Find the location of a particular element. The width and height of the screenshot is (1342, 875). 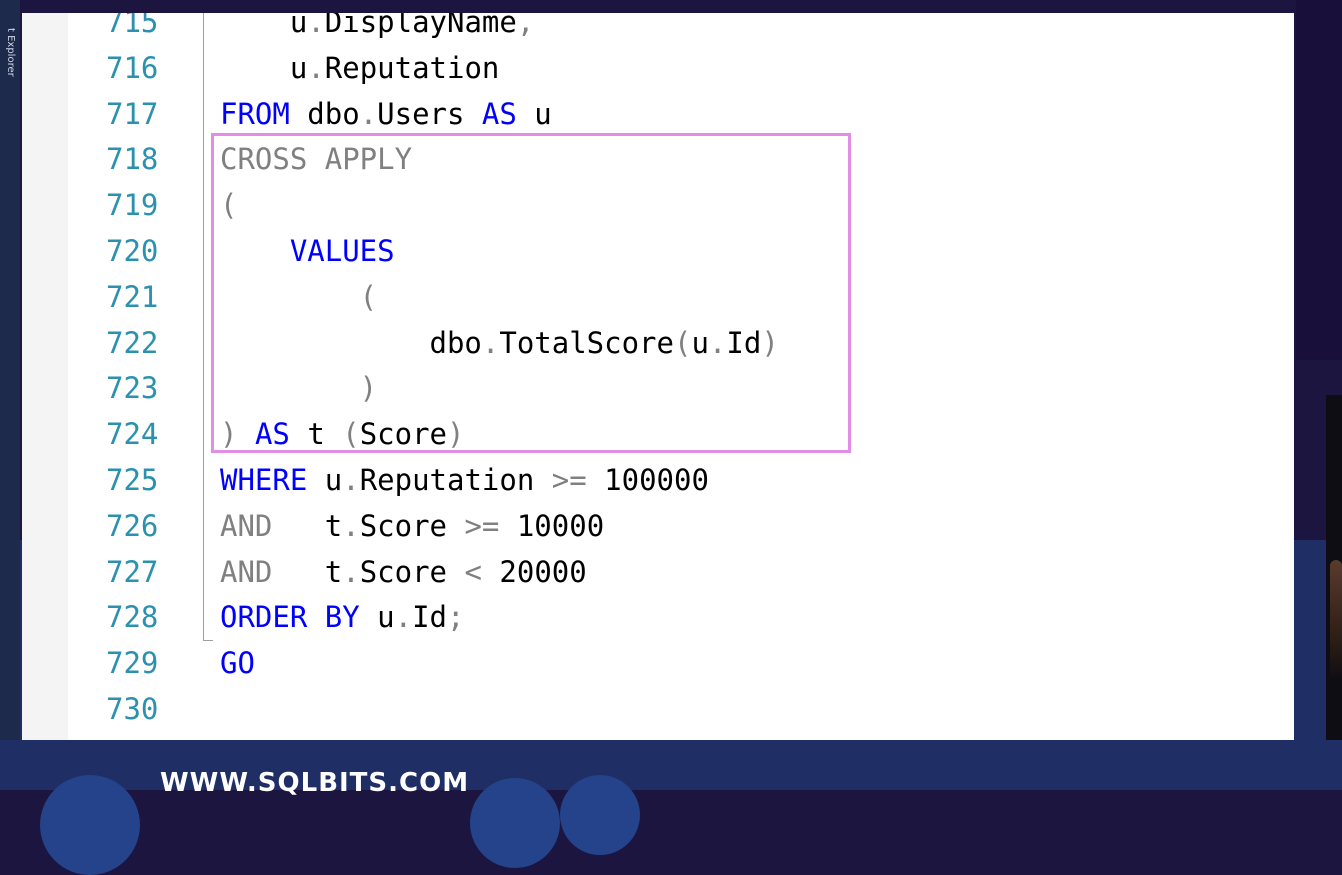

code-text: ) is located at coordinates (298, 388).